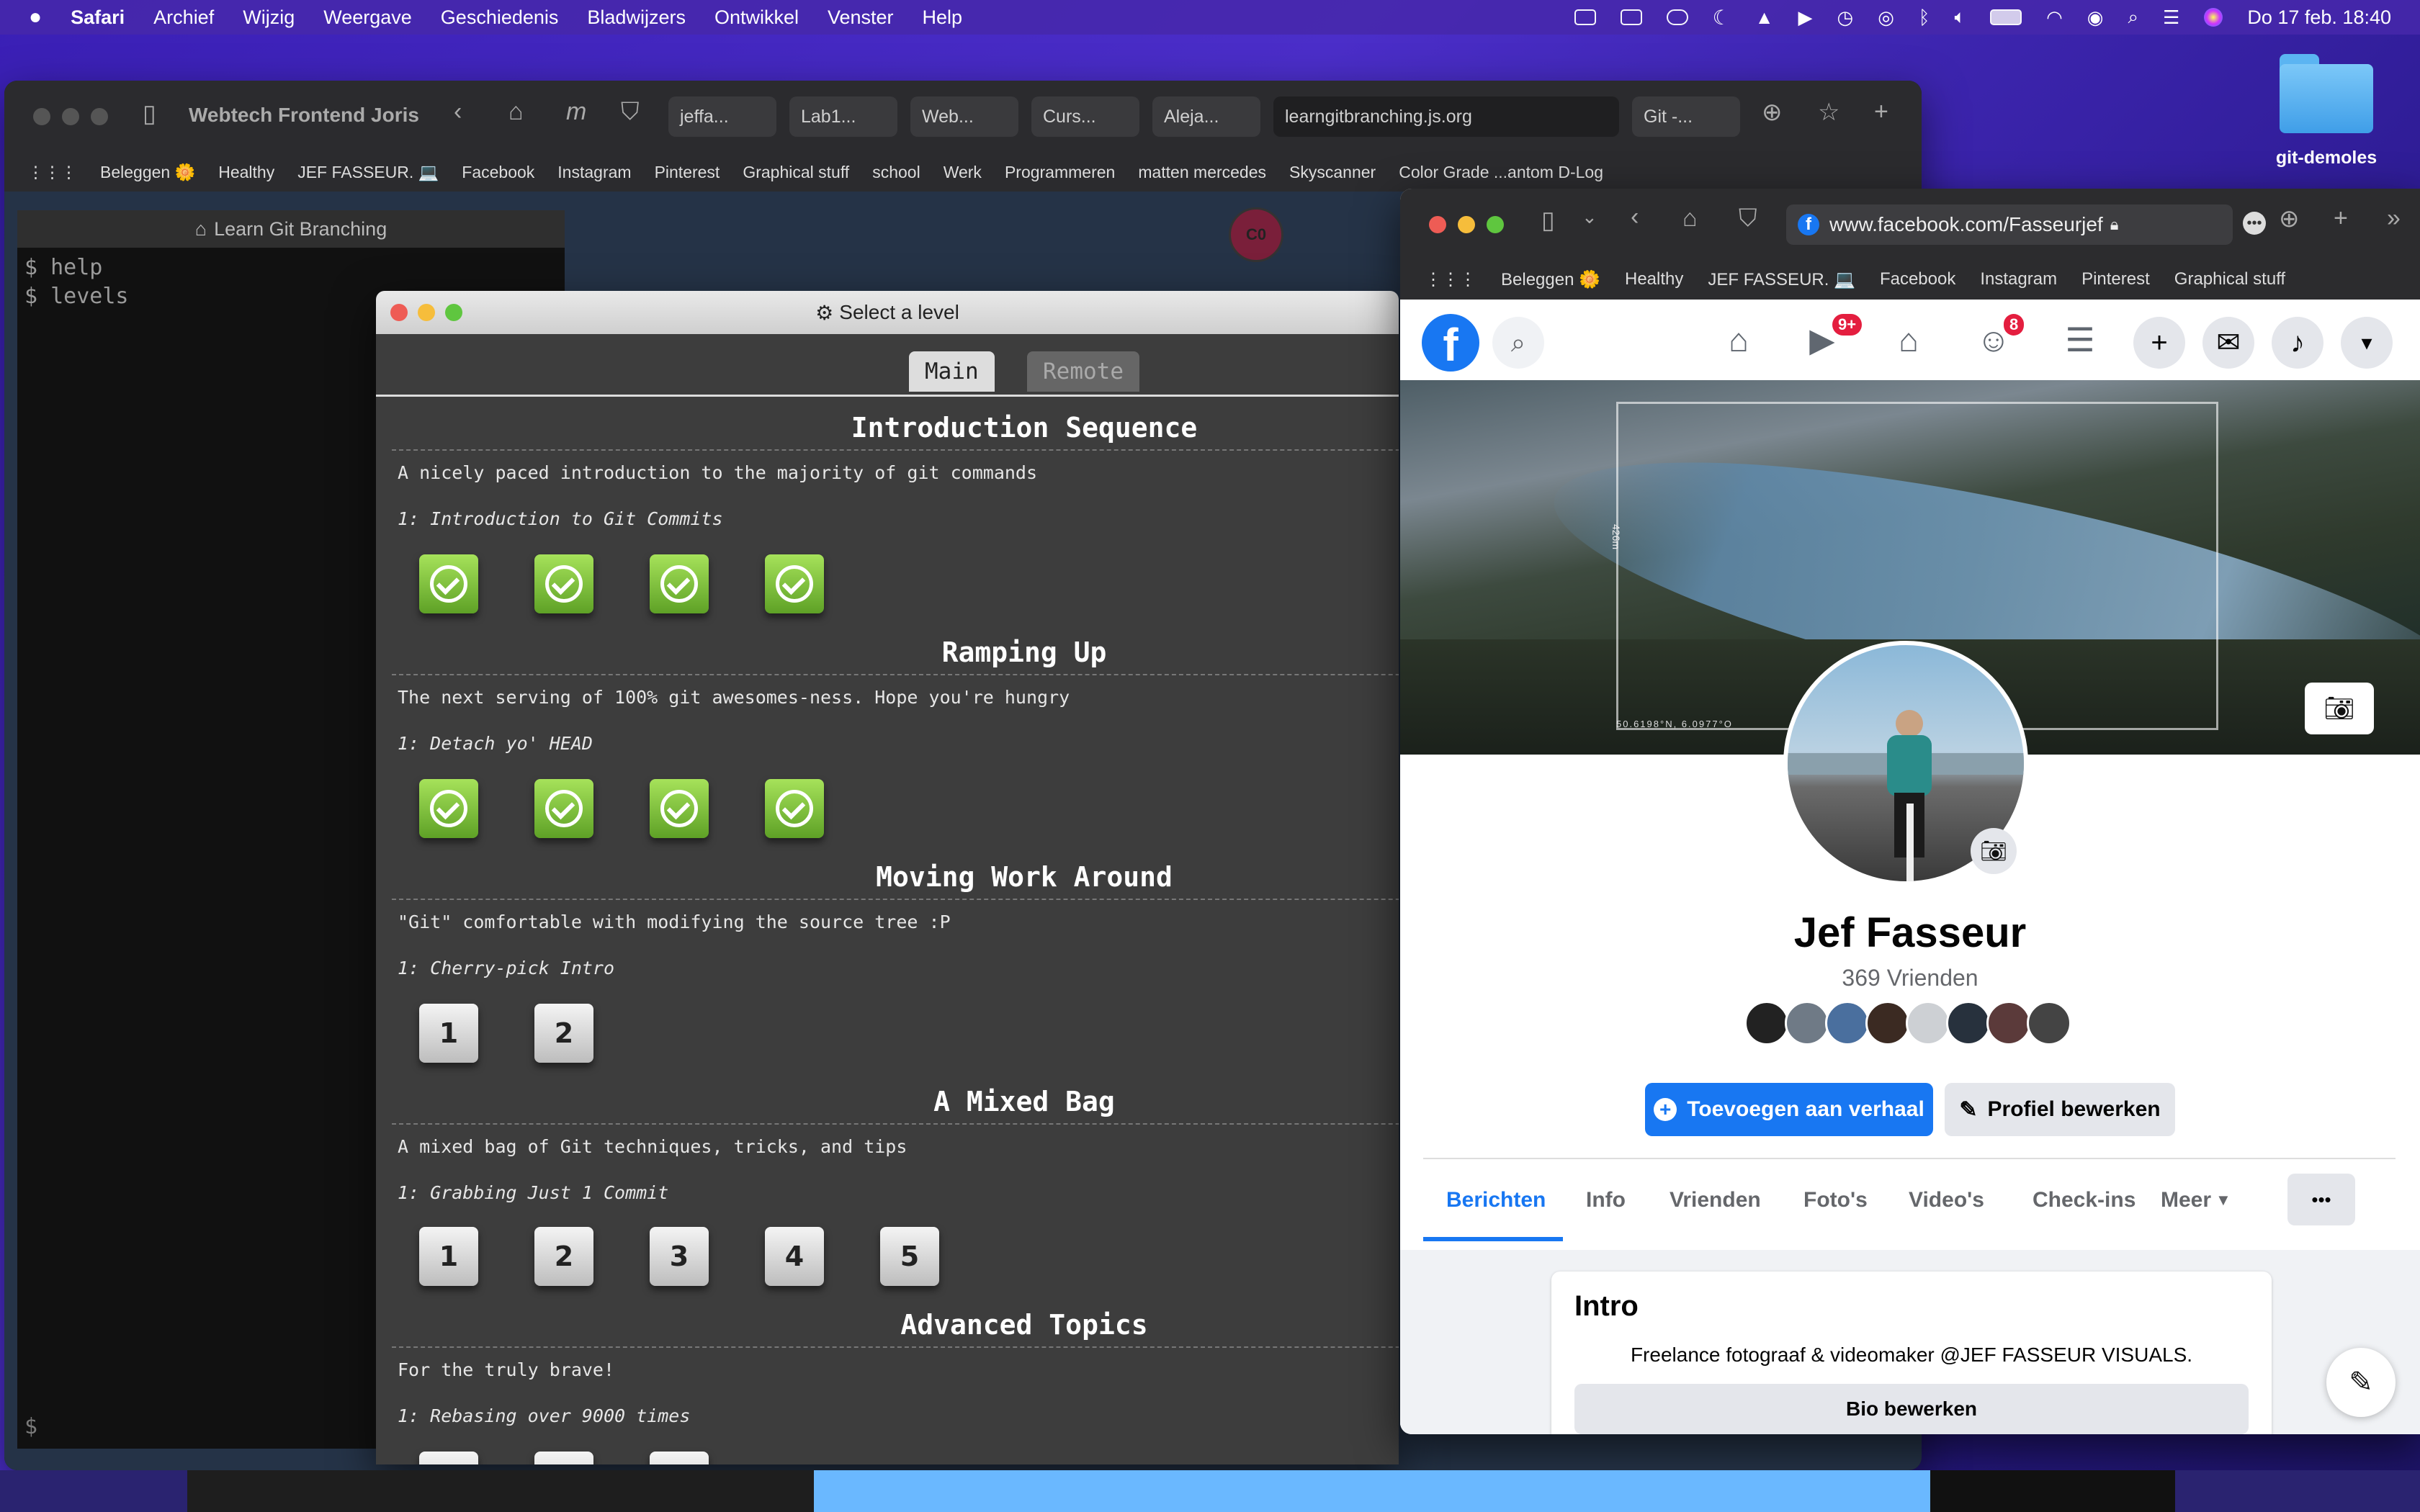  What do you see at coordinates (2326, 158) in the screenshot?
I see `folder-label: git-demoles` at bounding box center [2326, 158].